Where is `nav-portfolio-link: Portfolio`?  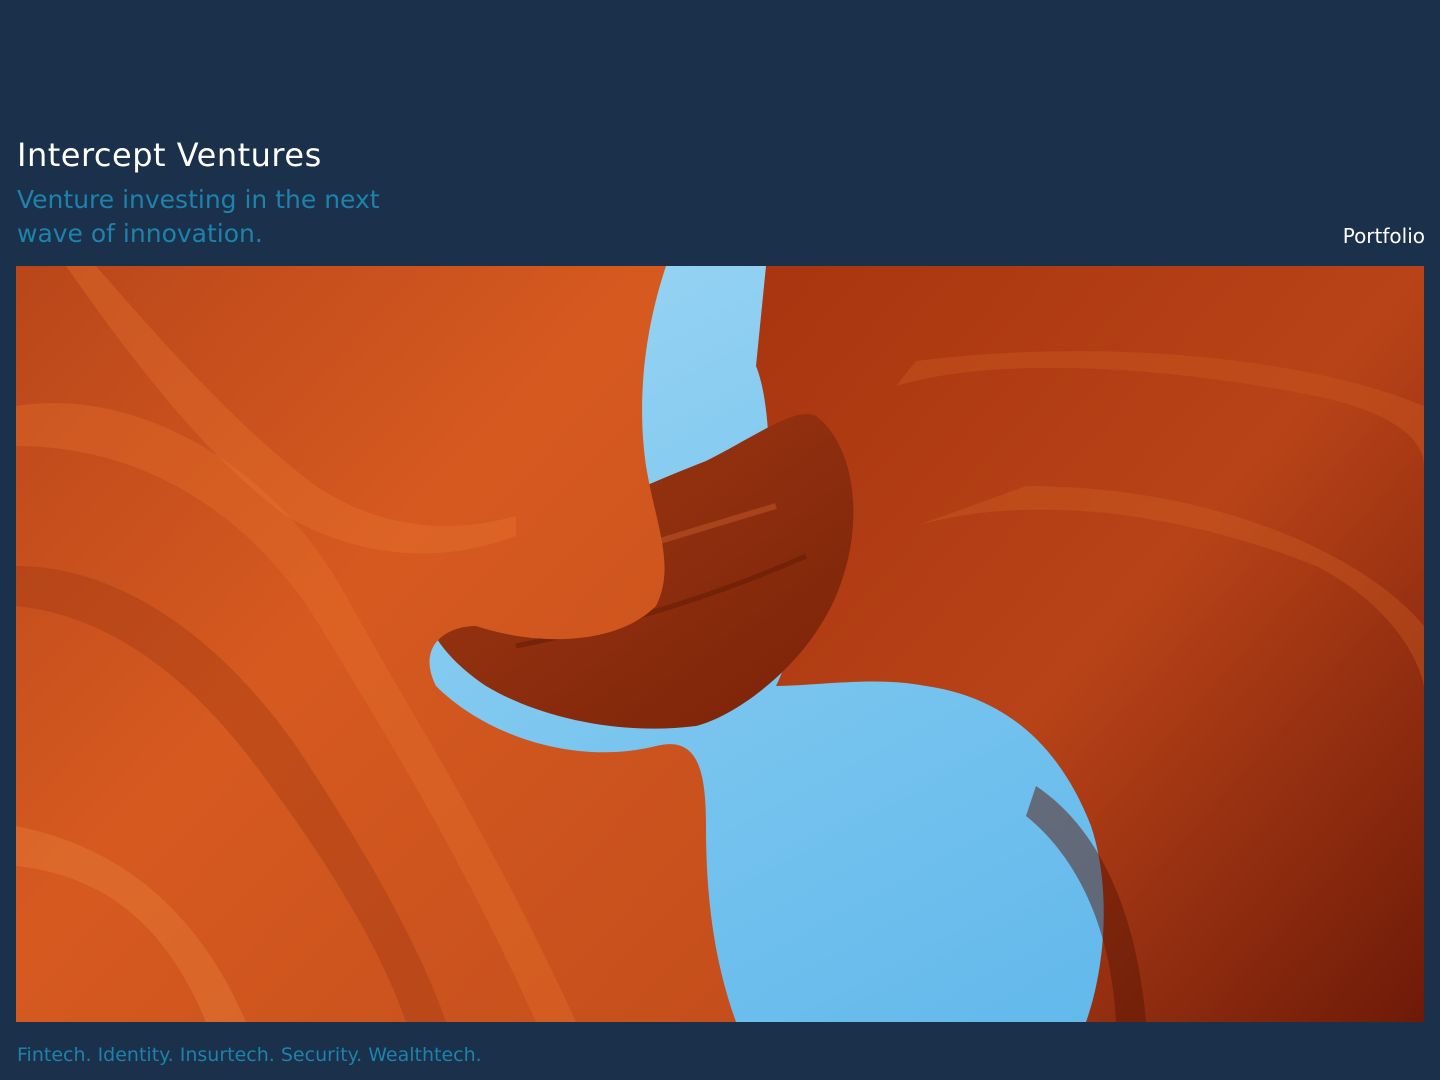
nav-portfolio-link: Portfolio is located at coordinates (1384, 236).